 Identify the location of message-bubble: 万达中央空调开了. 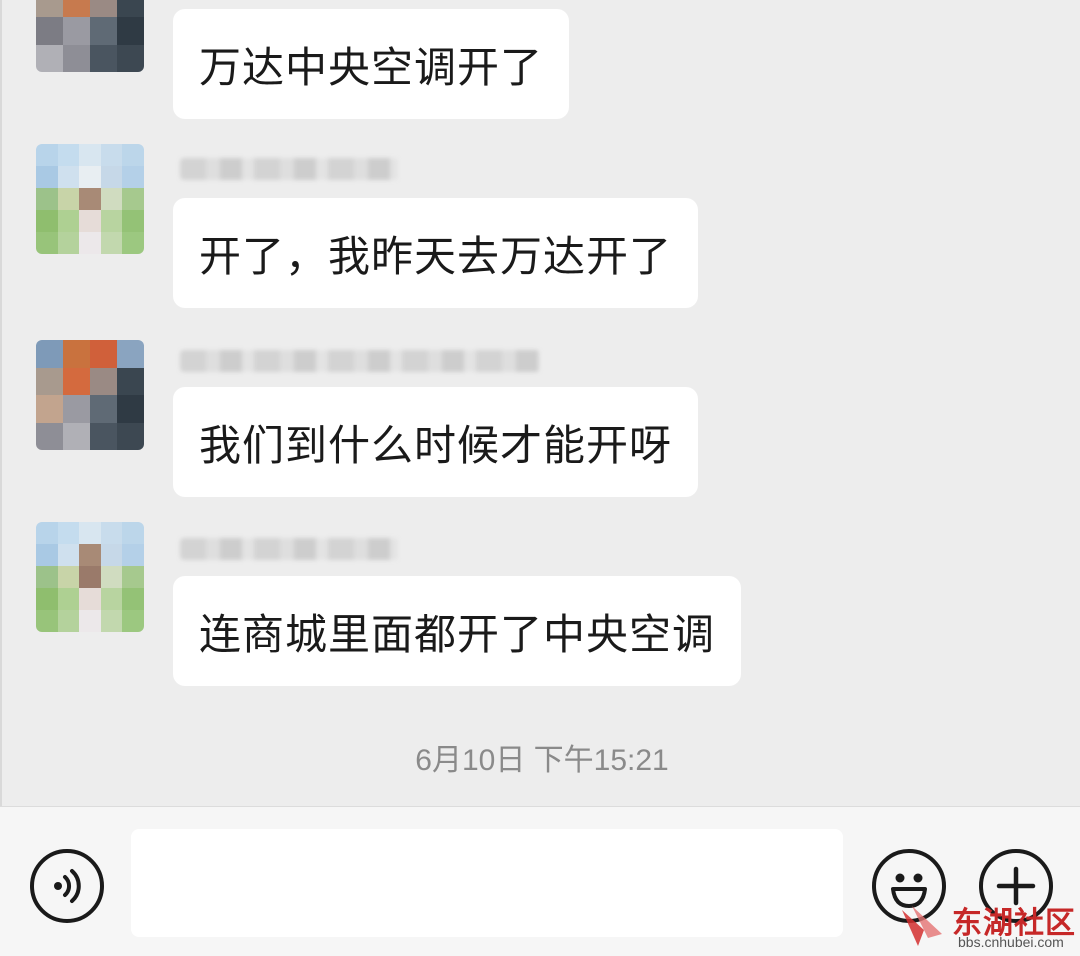
(371, 64).